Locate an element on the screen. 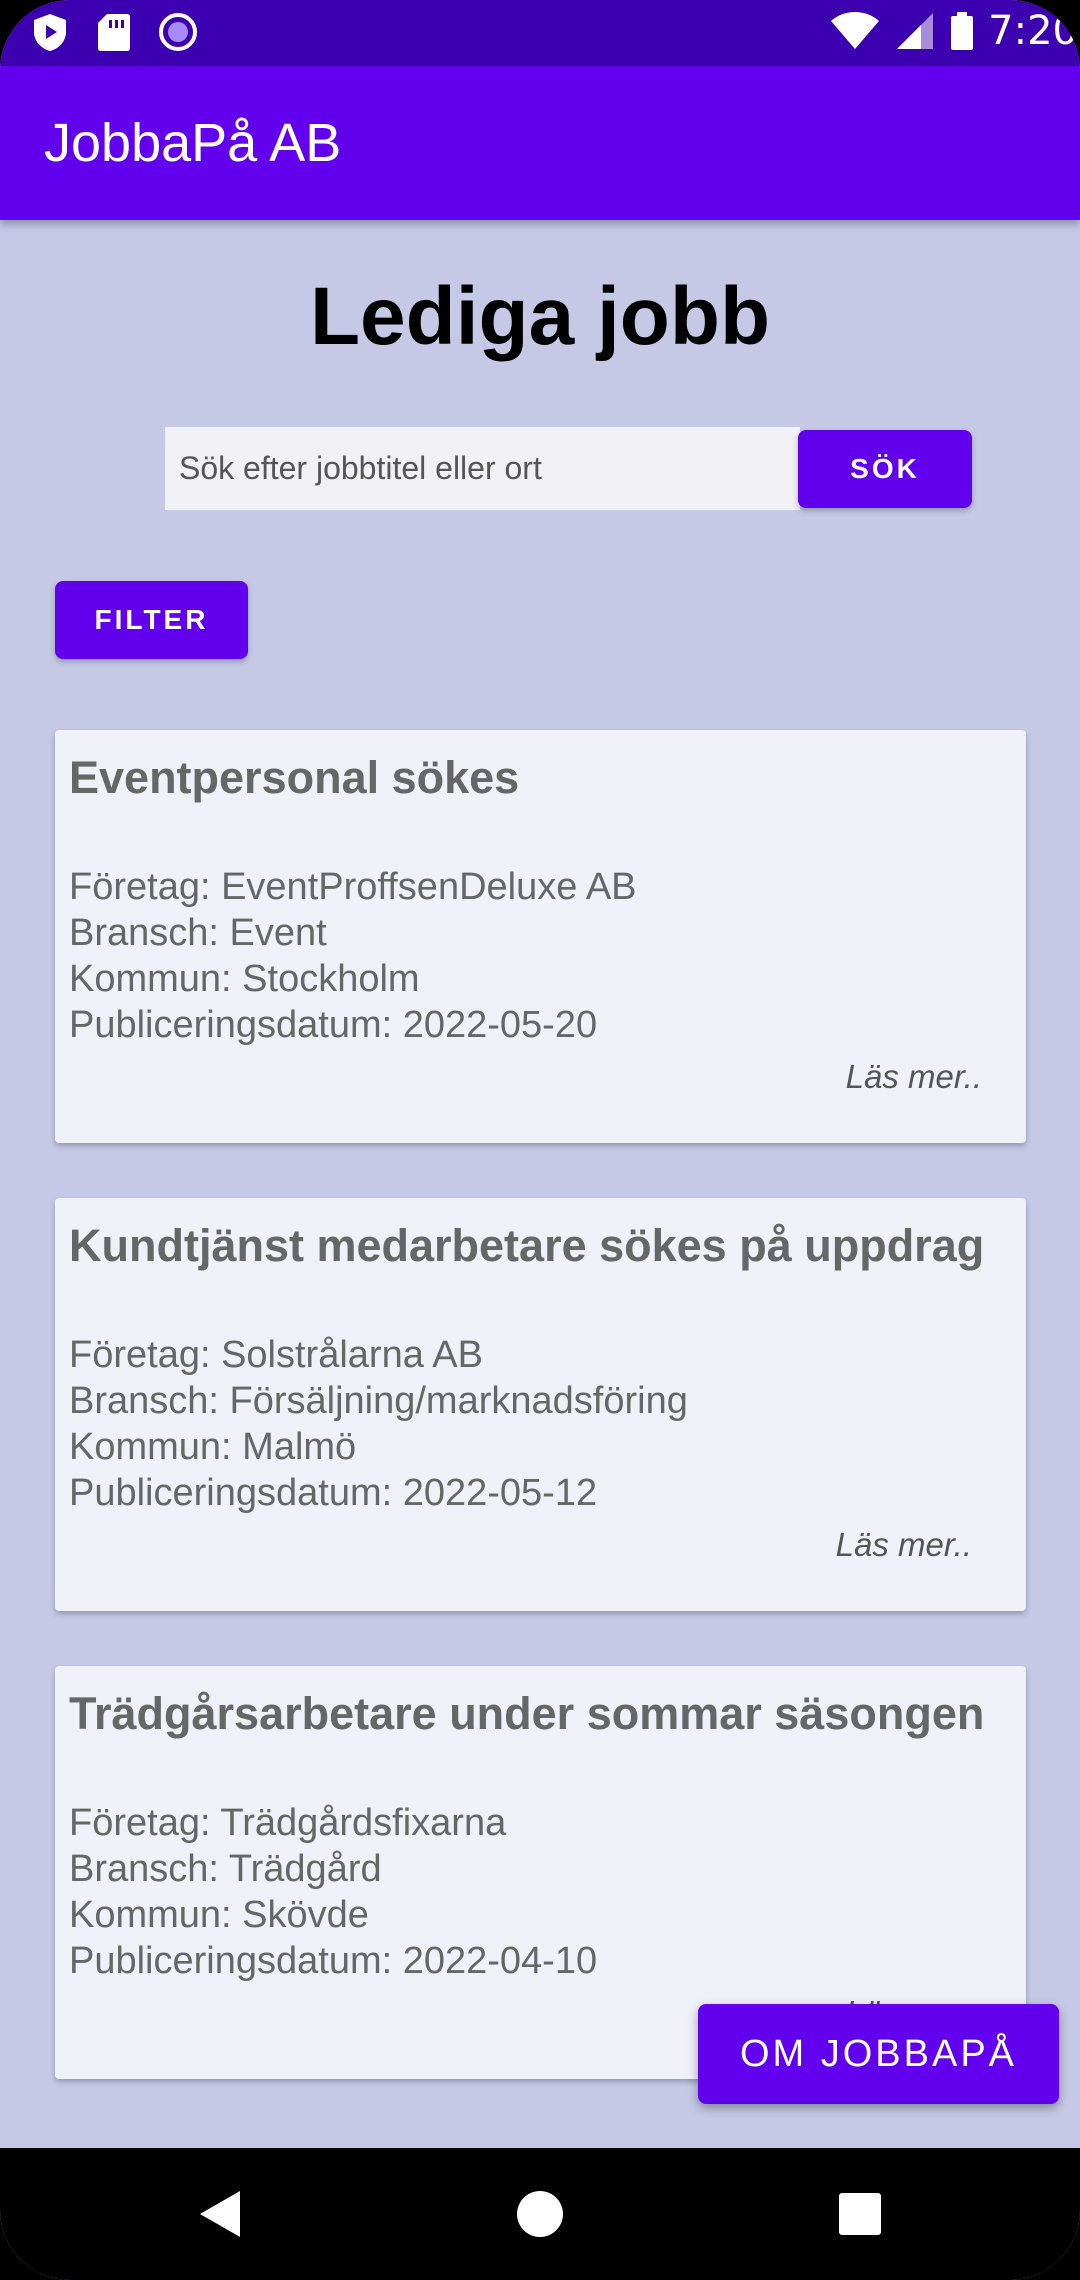 The height and width of the screenshot is (2280, 1080). signal-icon is located at coordinates (915, 31).